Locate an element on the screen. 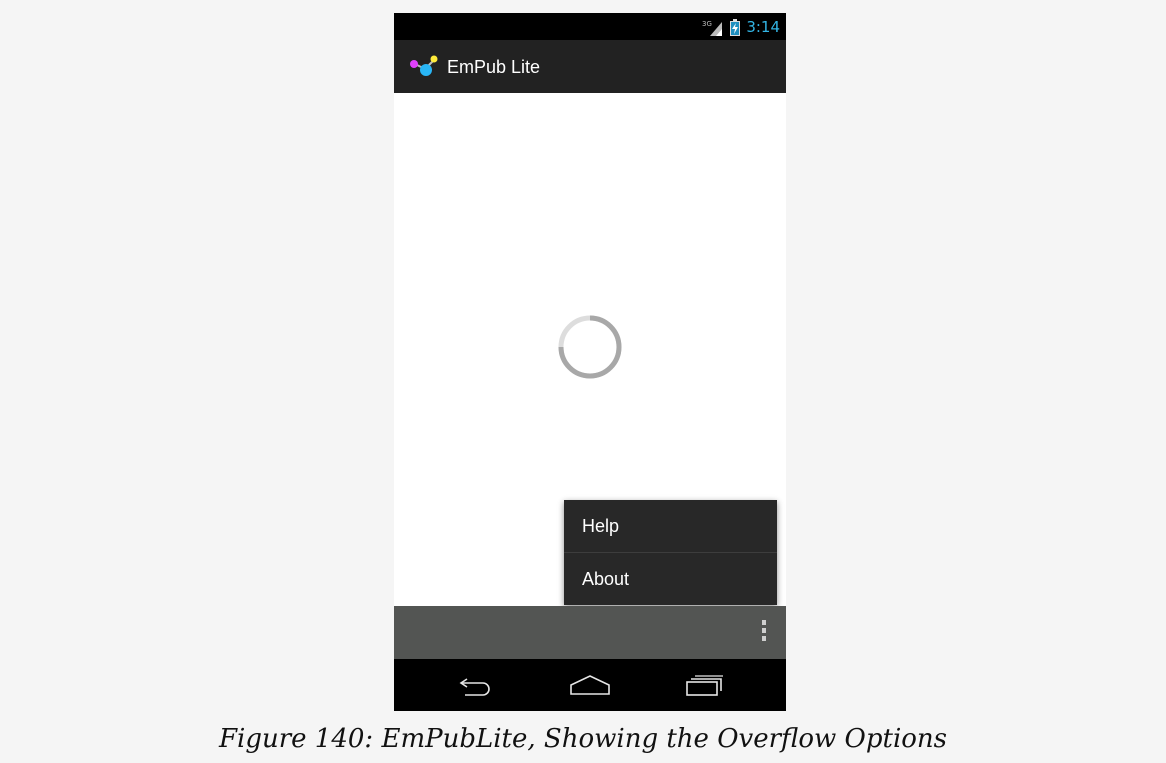  status-icons: 3G 3:14 is located at coordinates (741, 27).